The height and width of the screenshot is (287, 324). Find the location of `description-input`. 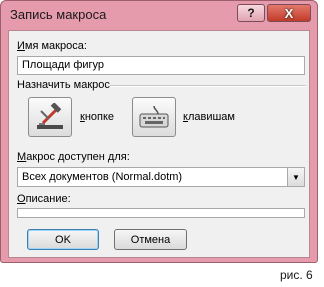

description-input is located at coordinates (161, 213).